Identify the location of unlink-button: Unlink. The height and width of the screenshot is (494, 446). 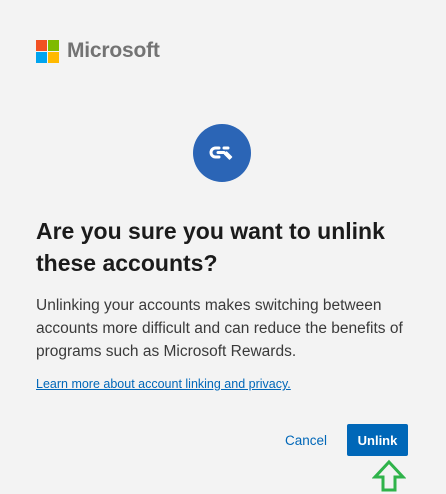
(377, 440).